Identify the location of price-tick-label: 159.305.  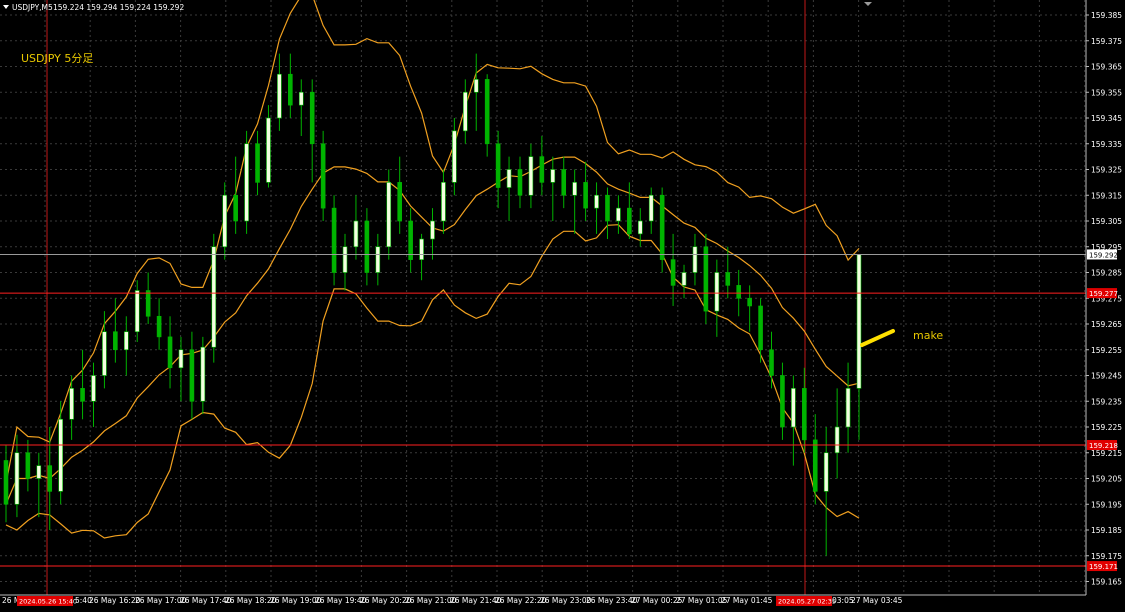
(1106, 221).